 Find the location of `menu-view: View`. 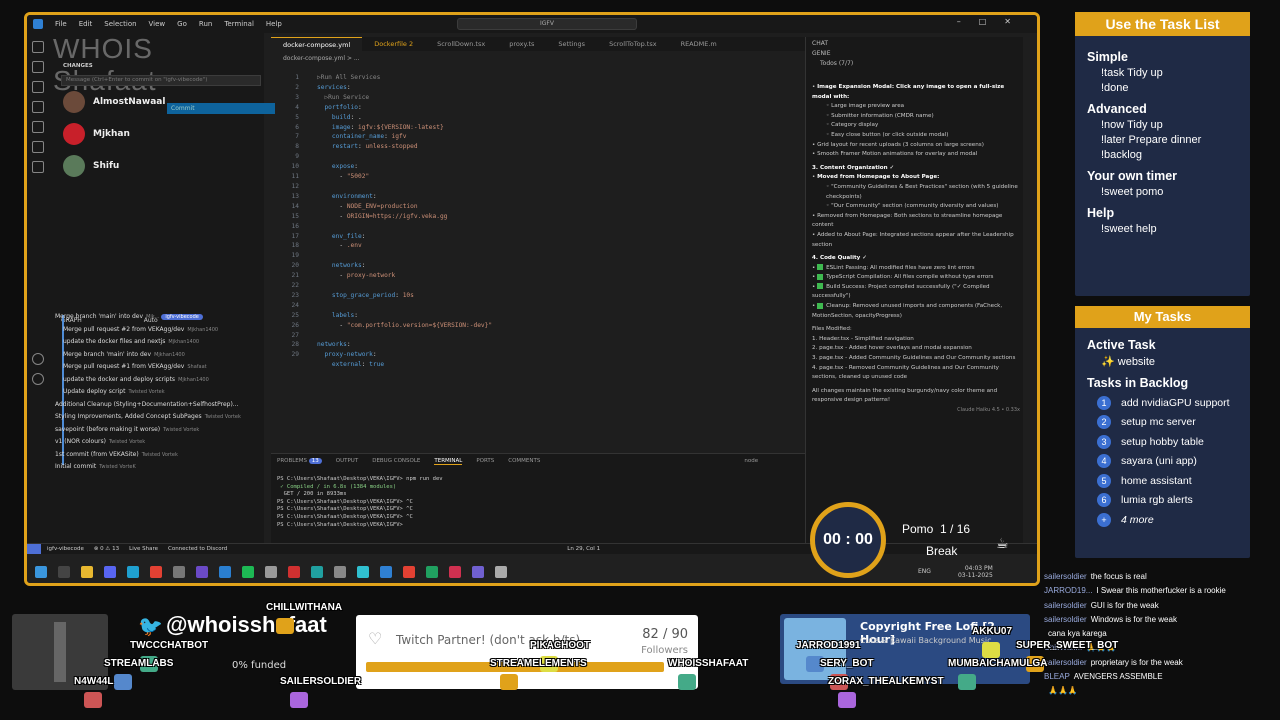

menu-view: View is located at coordinates (157, 24).